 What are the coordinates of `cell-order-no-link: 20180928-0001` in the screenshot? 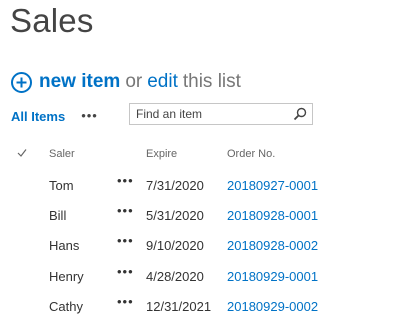 It's located at (272, 215).